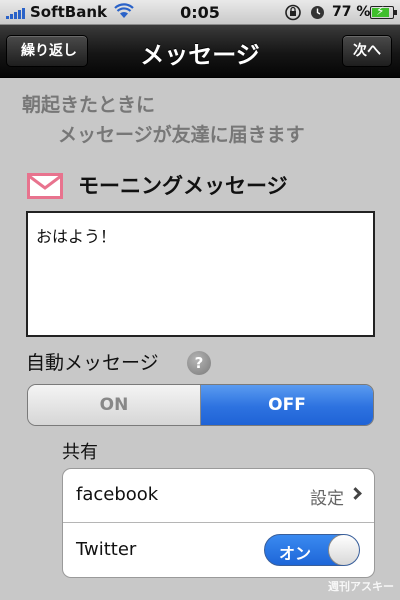  What do you see at coordinates (367, 51) in the screenshot?
I see `next-button: 次へ` at bounding box center [367, 51].